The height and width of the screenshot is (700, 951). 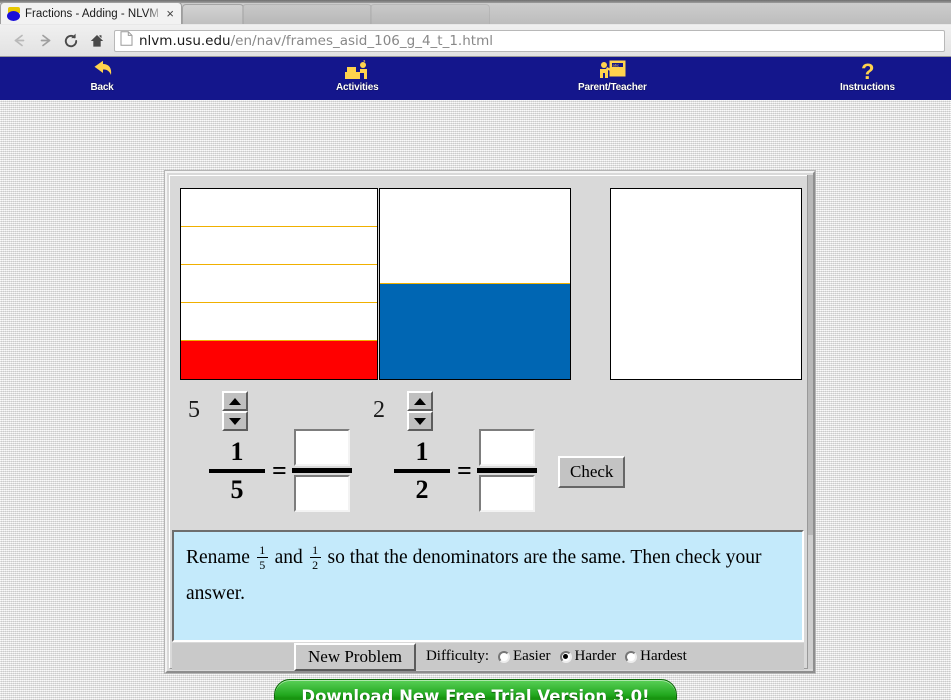 I want to click on radio-easier, so click(x=504, y=656).